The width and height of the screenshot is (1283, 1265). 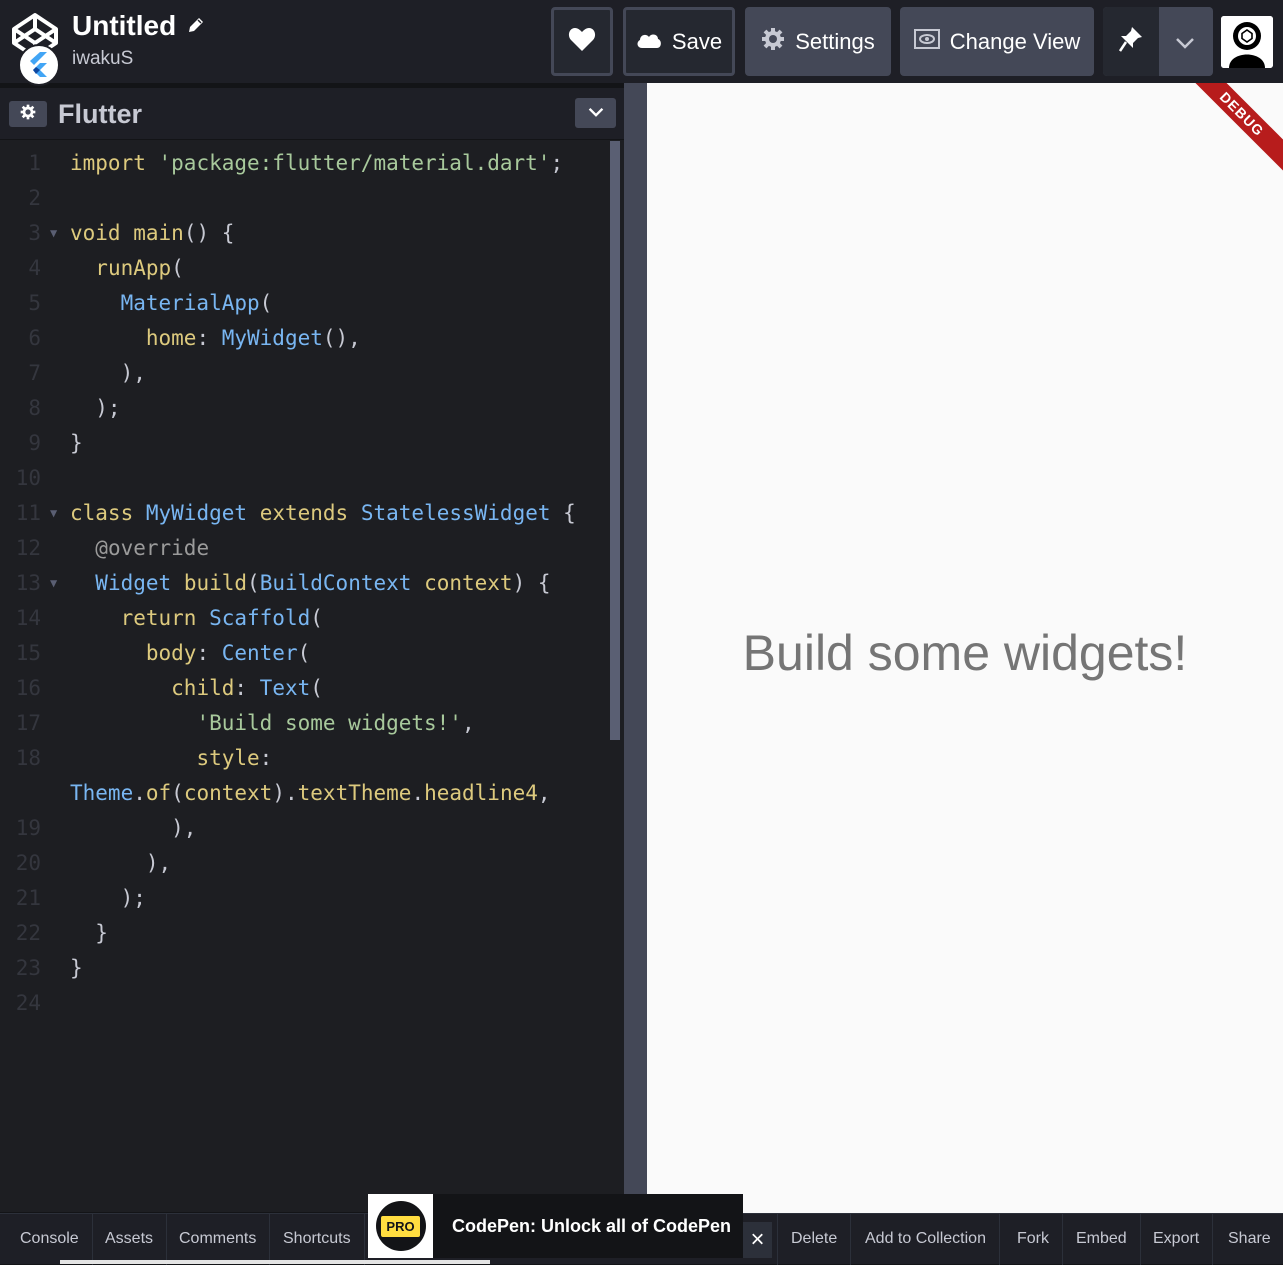 I want to click on code-text: Theme.of(context).textTheme.headline4,, so click(x=310, y=793).